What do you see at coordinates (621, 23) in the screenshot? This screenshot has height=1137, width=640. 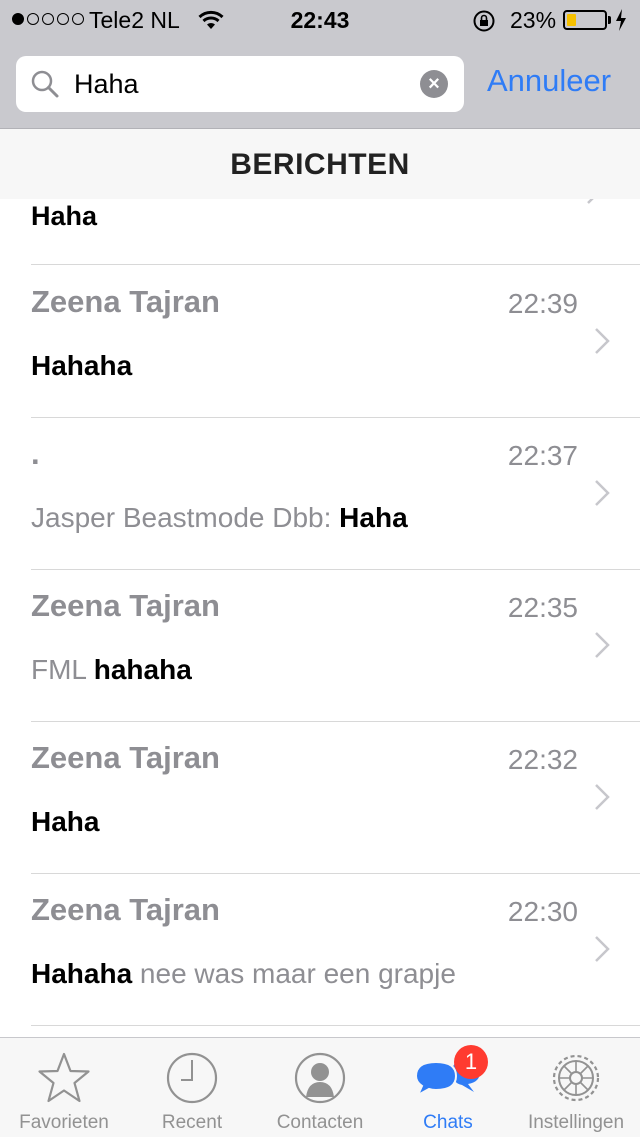 I see `charging-bolt-icon` at bounding box center [621, 23].